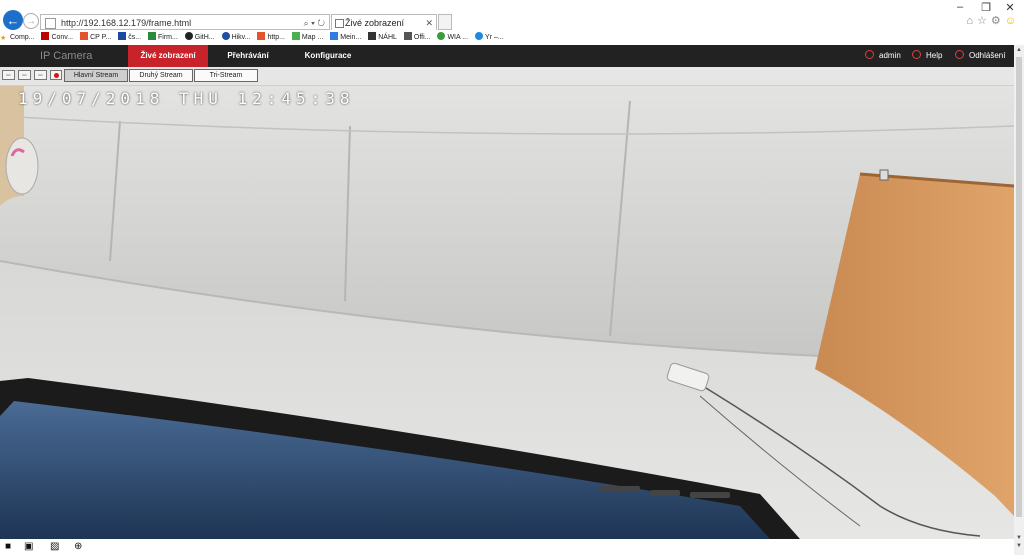 The image size is (1024, 555). Describe the element at coordinates (869, 54) in the screenshot. I see `user-icon` at that location.